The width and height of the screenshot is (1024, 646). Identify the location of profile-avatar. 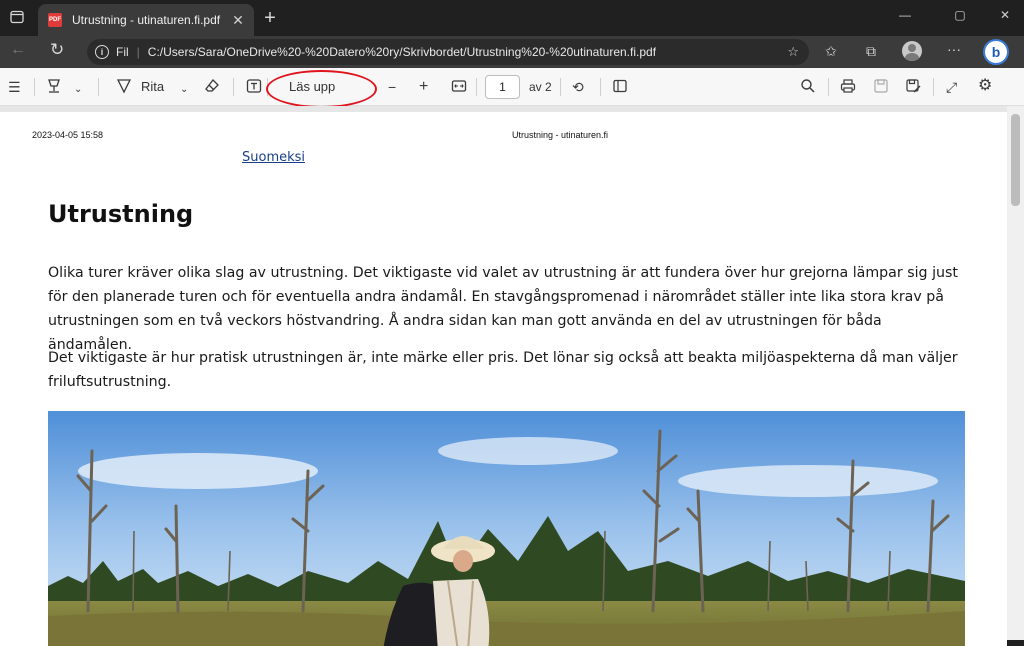
(912, 51).